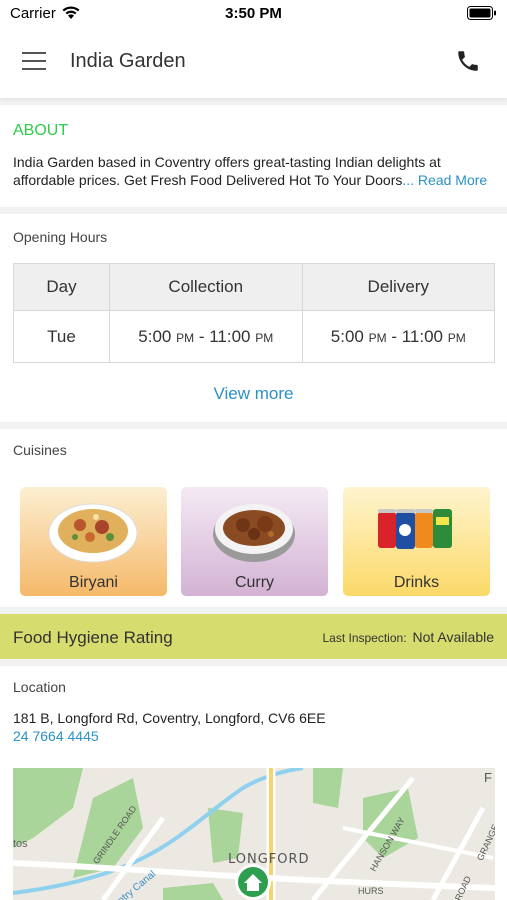 The width and height of the screenshot is (507, 900). What do you see at coordinates (481, 13) in the screenshot?
I see `battery-icon` at bounding box center [481, 13].